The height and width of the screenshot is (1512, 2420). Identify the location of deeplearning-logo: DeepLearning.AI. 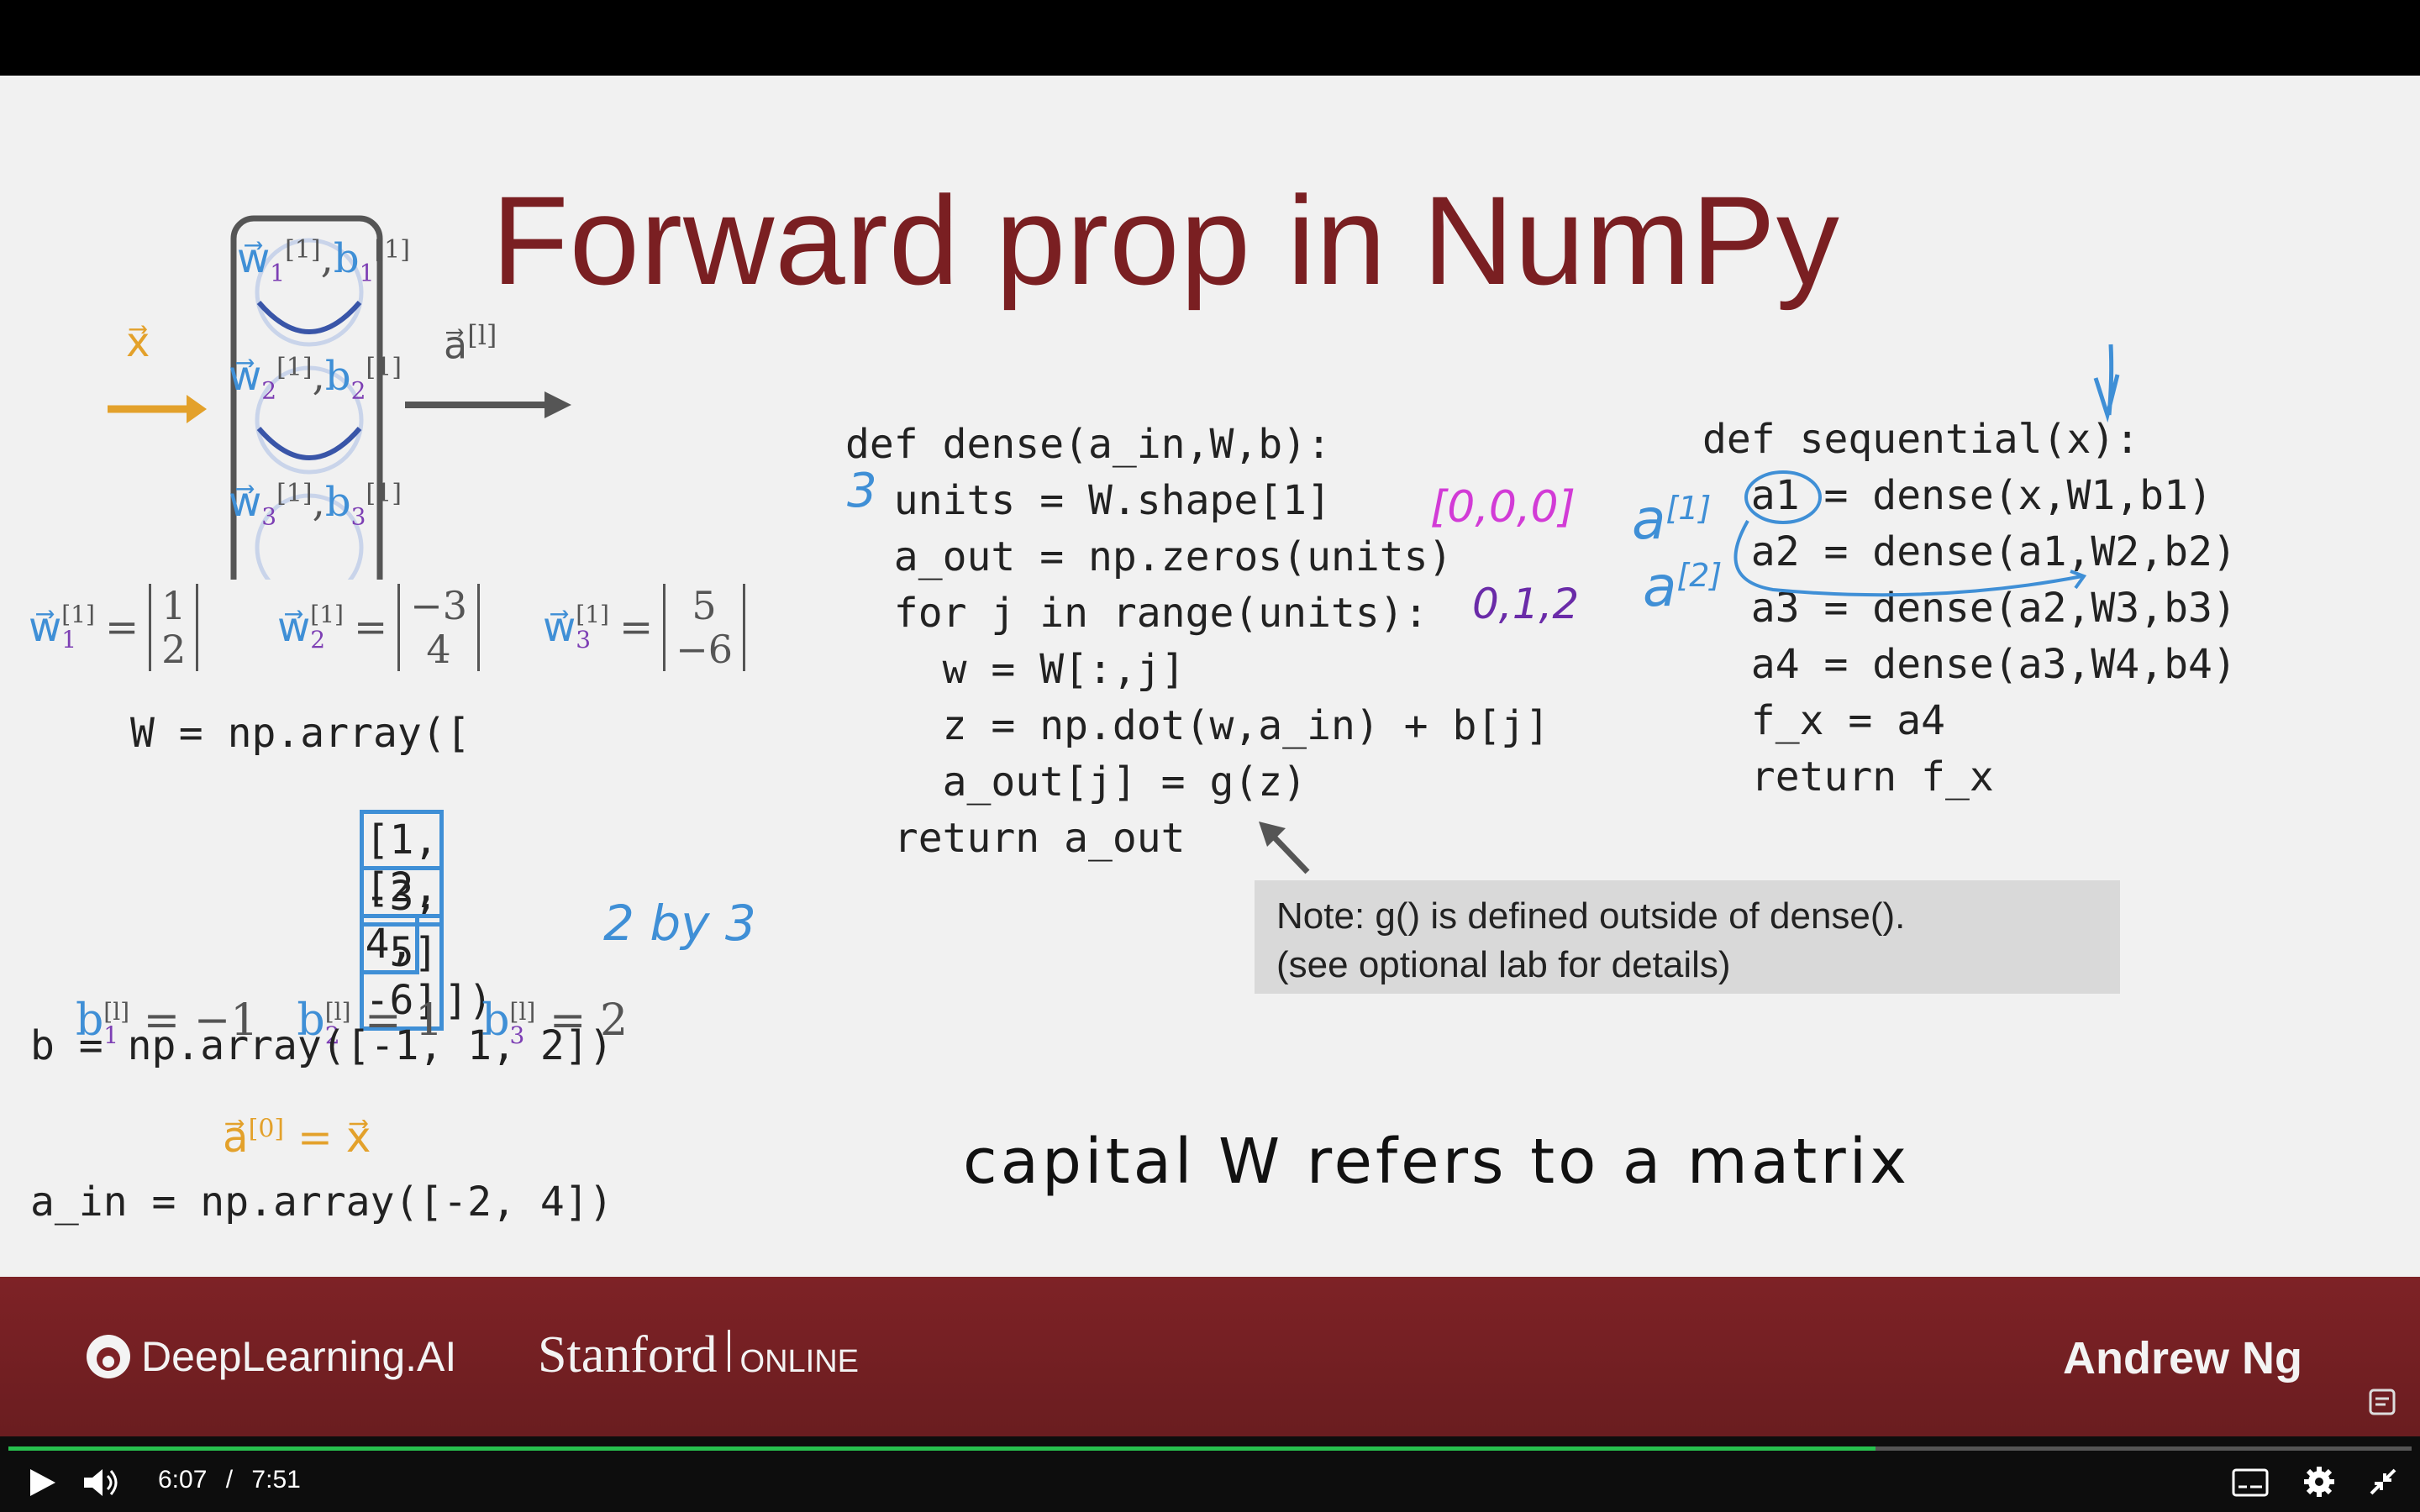
(270, 1356).